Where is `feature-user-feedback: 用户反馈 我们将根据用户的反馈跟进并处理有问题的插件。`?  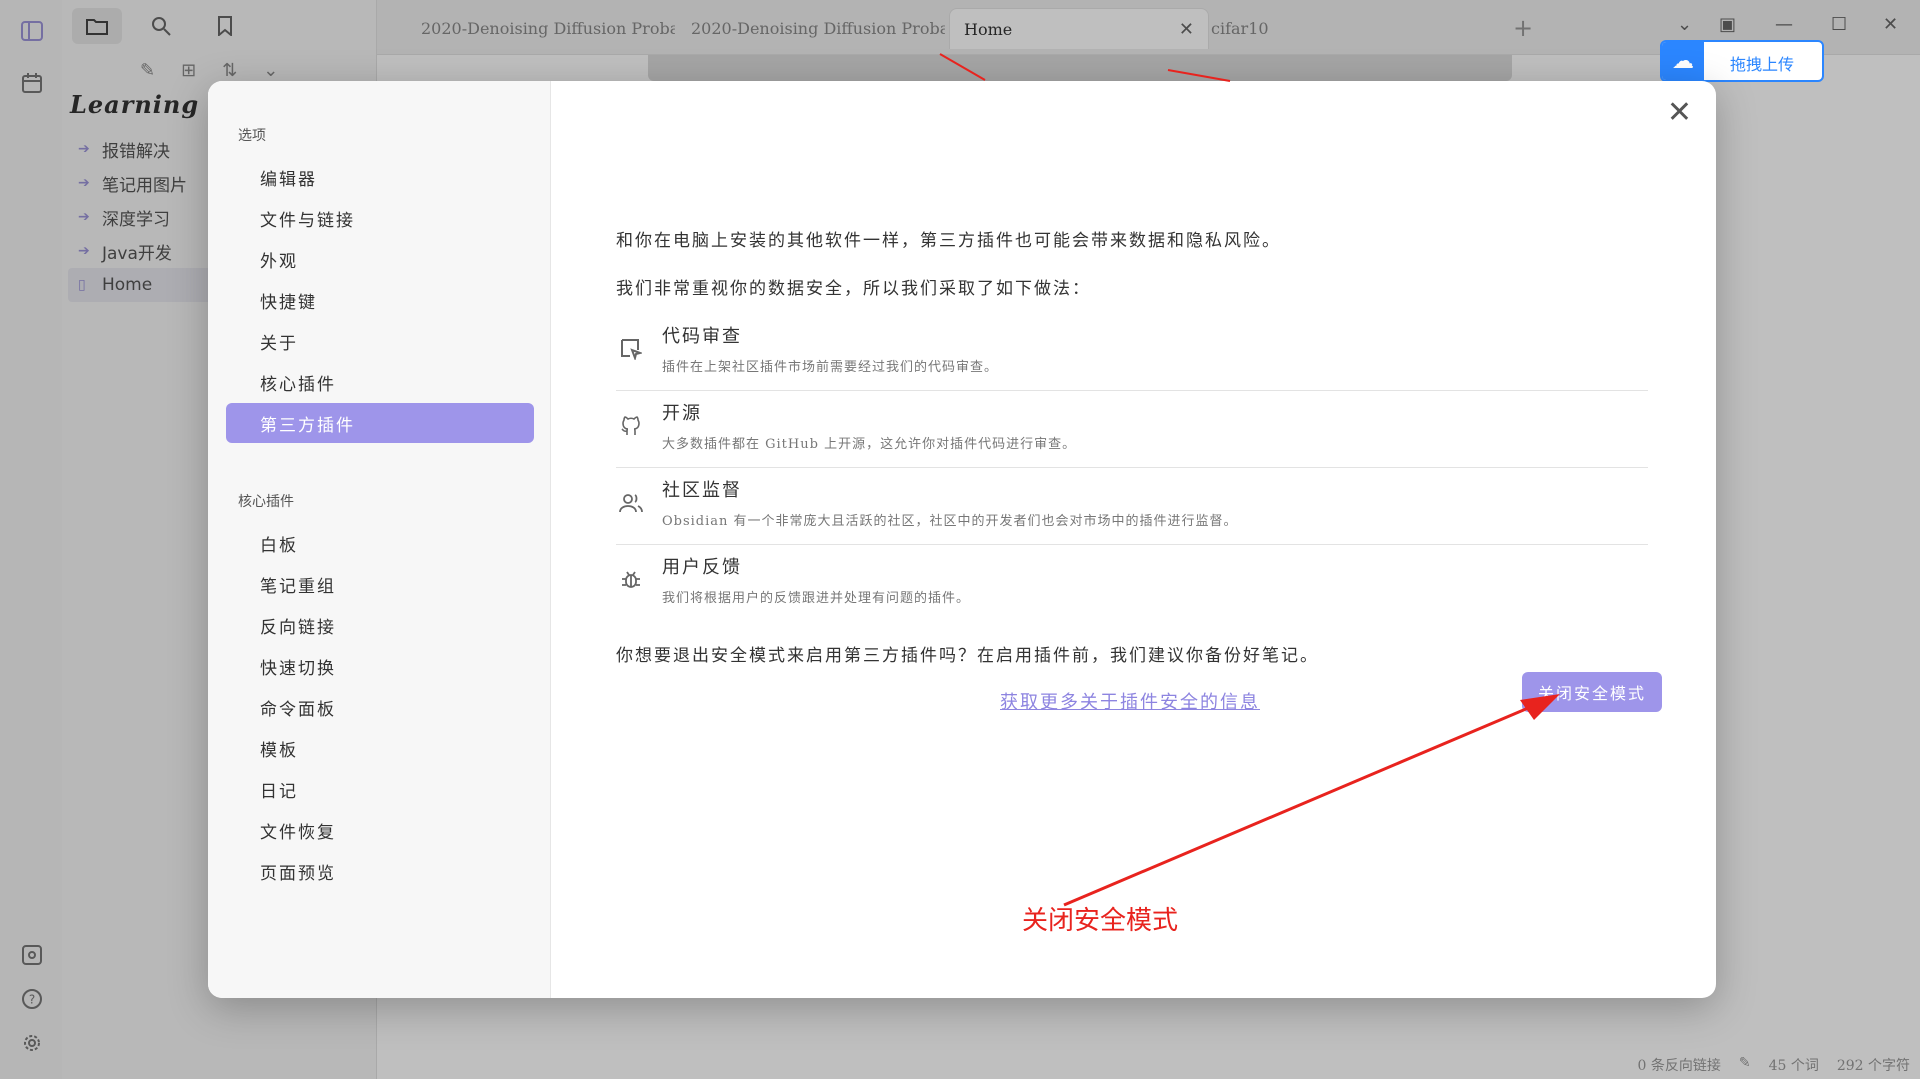
feature-user-feedback: 用户反馈 我们将根据用户的反馈跟进并处理有问题的插件。 is located at coordinates (1132, 583).